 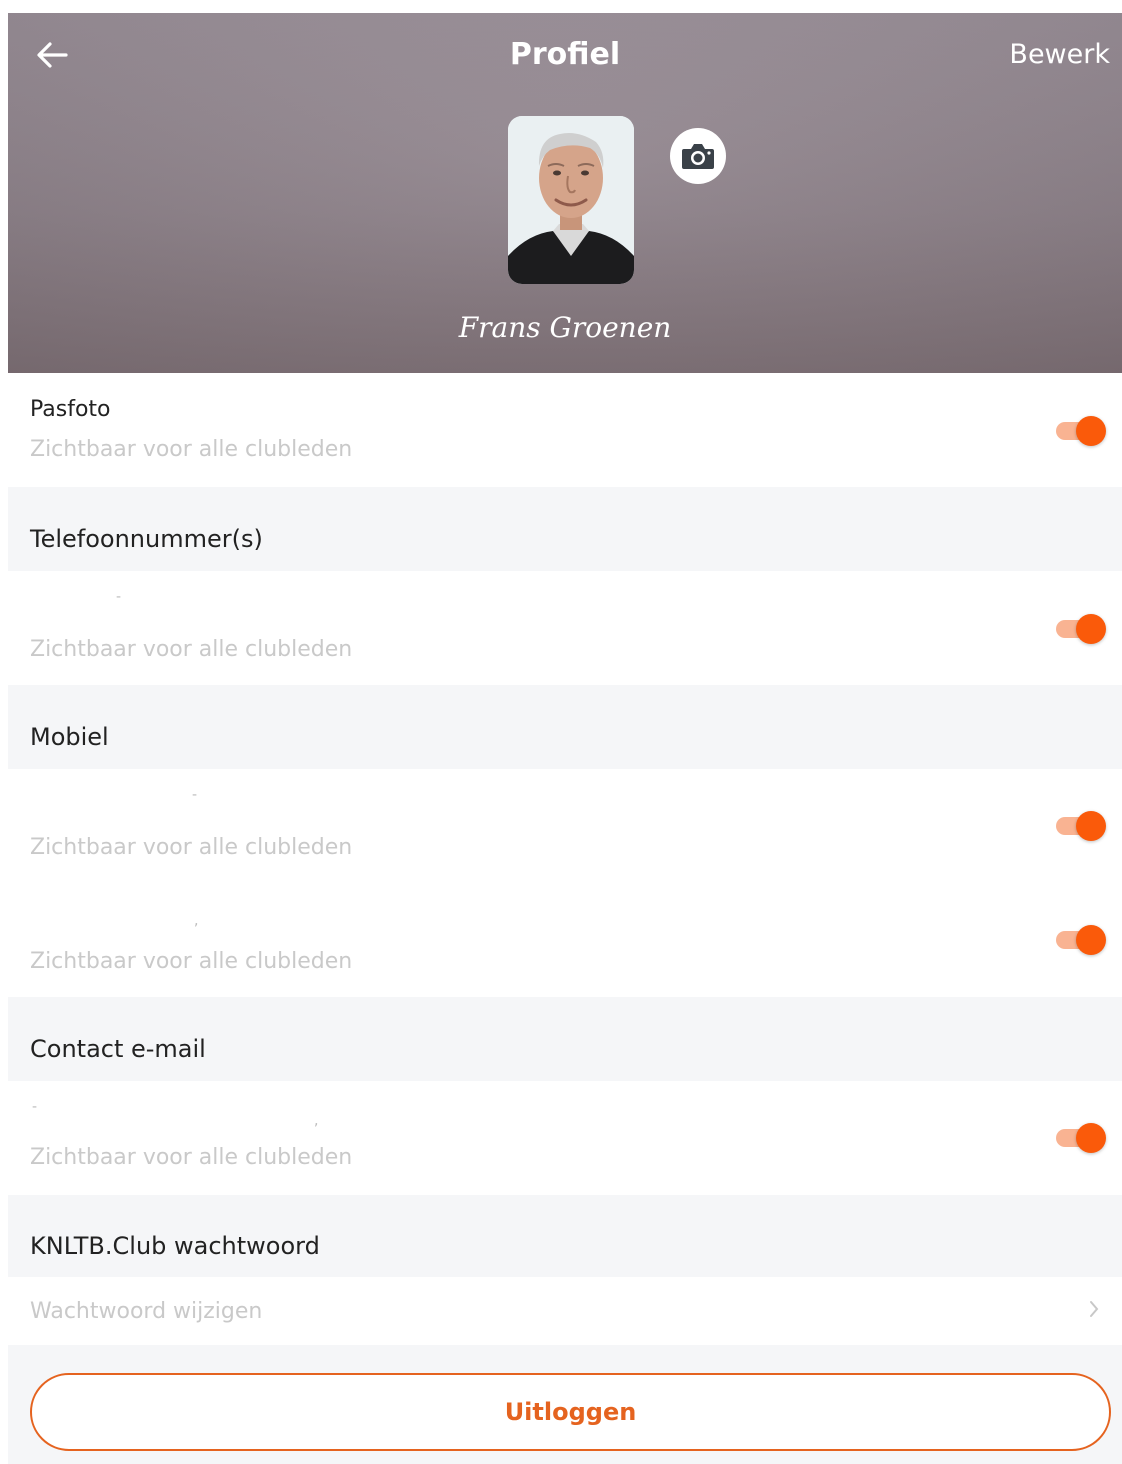 I want to click on section-password: KNLTB.Club wachtwoord, so click(x=565, y=1236).